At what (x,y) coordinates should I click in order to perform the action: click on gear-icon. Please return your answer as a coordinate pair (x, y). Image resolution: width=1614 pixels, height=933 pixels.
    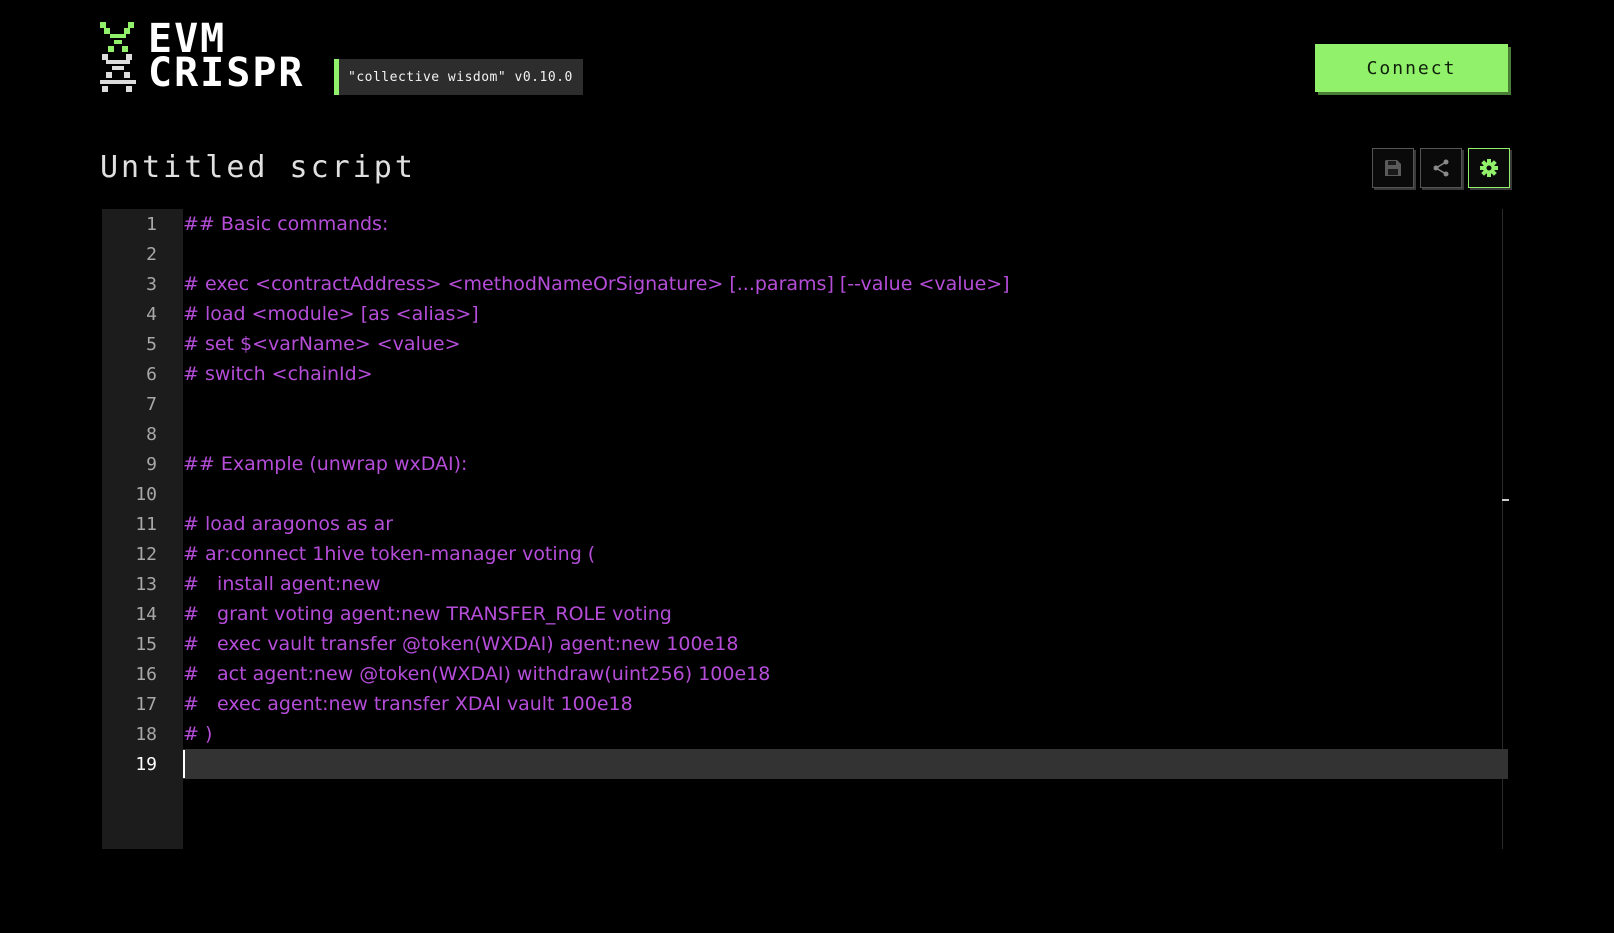
    Looking at the image, I should click on (1489, 168).